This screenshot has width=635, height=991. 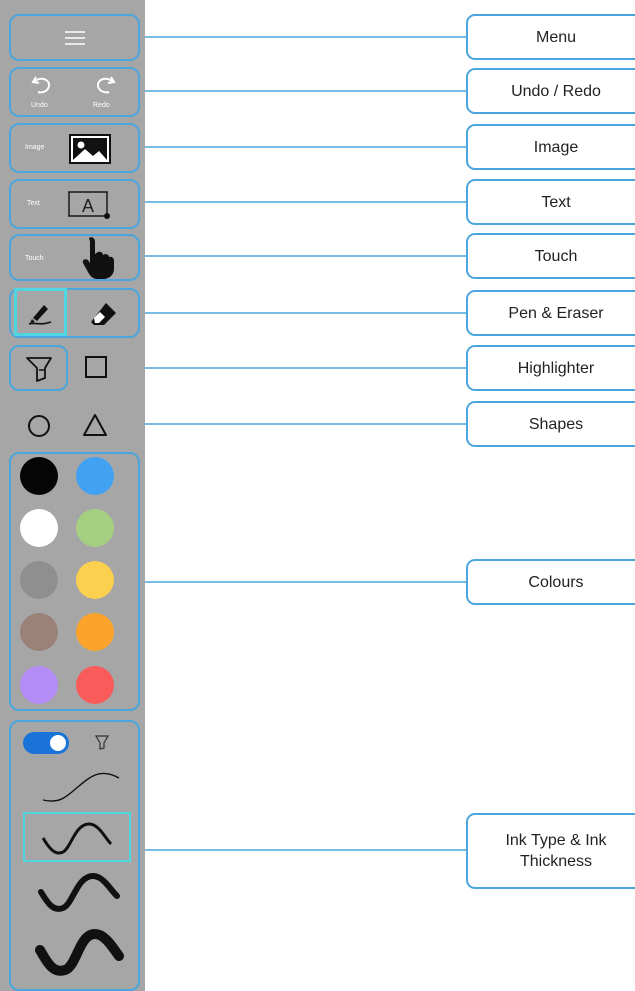 I want to click on colour-swatch-white, so click(x=39, y=528).